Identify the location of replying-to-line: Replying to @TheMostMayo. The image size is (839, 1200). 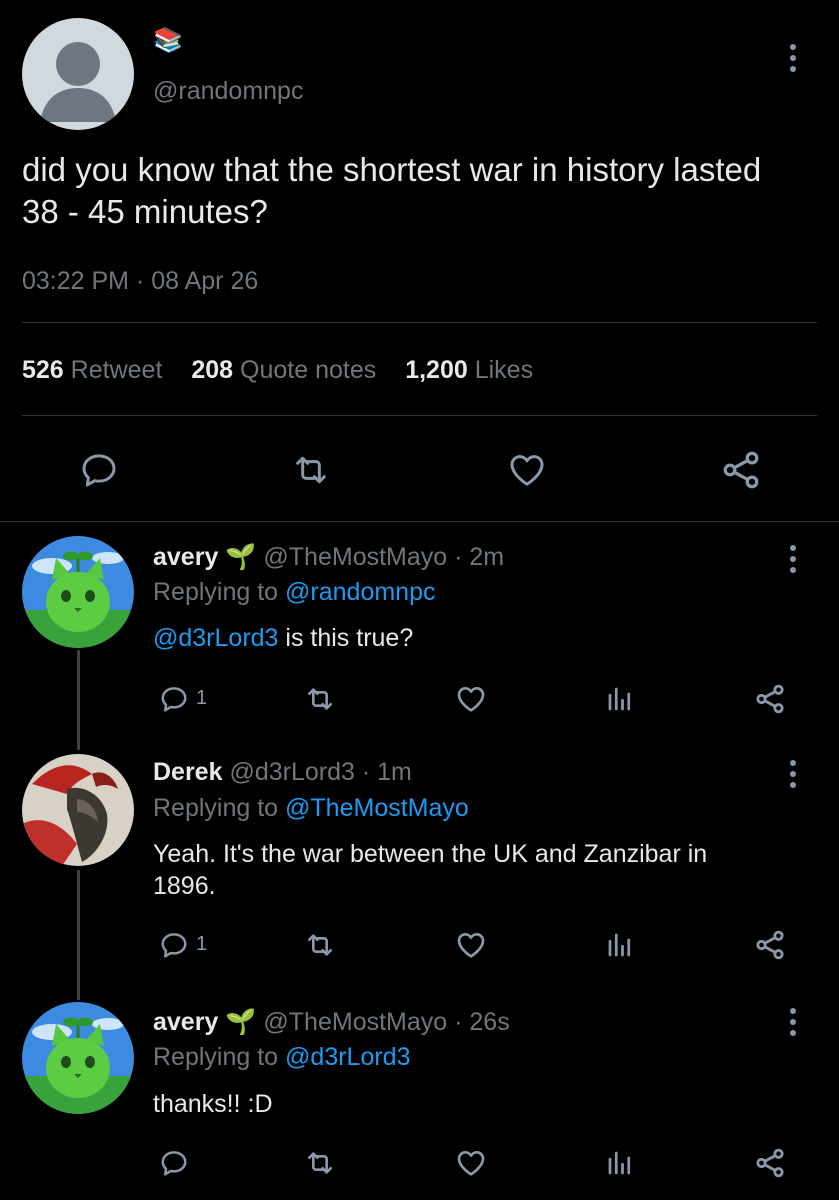
(311, 808).